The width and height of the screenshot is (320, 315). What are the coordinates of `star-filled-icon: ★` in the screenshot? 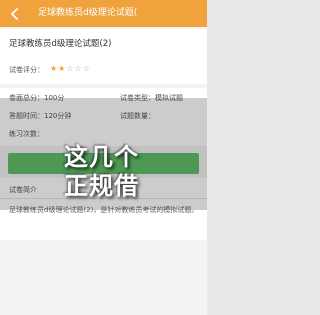 It's located at (54, 68).